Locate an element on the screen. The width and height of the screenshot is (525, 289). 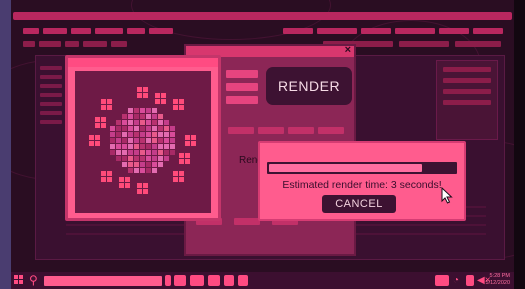
taskbar-search-input is located at coordinates (103, 281).